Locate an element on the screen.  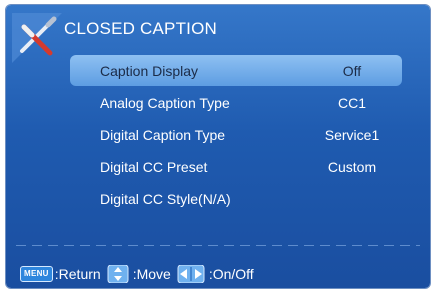
menu-item-digital-caption-type: Digital Caption Type Service1 is located at coordinates (236, 134).